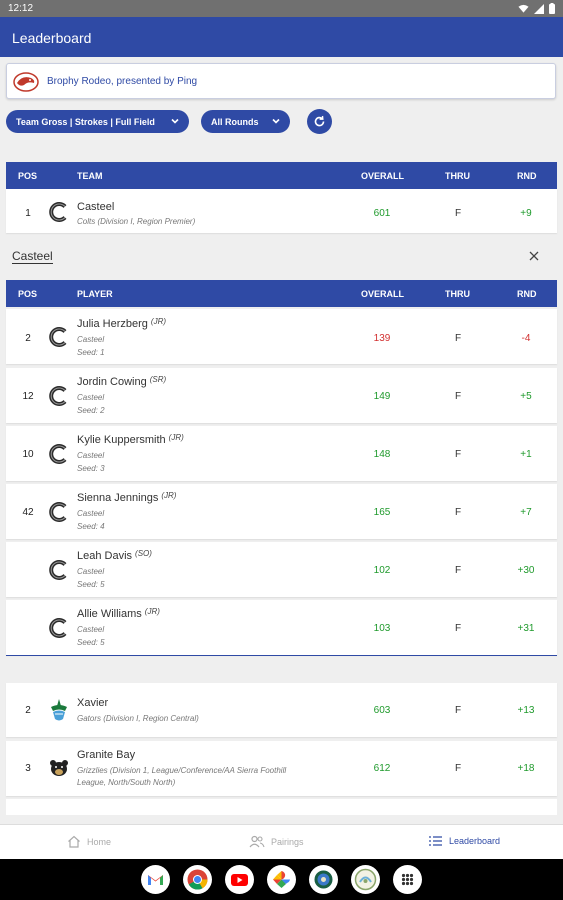  Describe the element at coordinates (106, 755) in the screenshot. I see `team-name: Granite Bay` at that location.